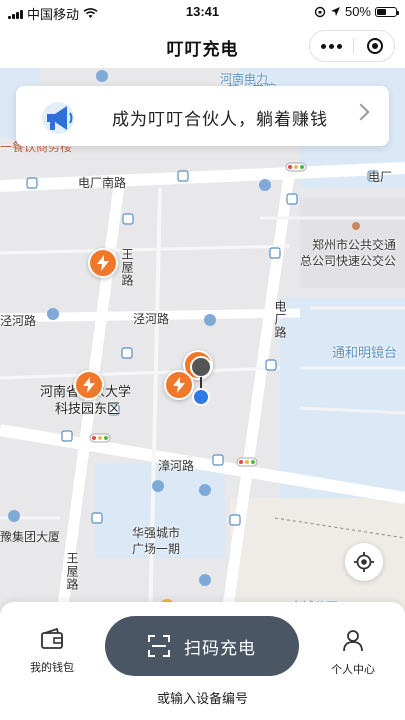 This screenshot has width=405, height=720. I want to click on more-menu-button, so click(331, 46).